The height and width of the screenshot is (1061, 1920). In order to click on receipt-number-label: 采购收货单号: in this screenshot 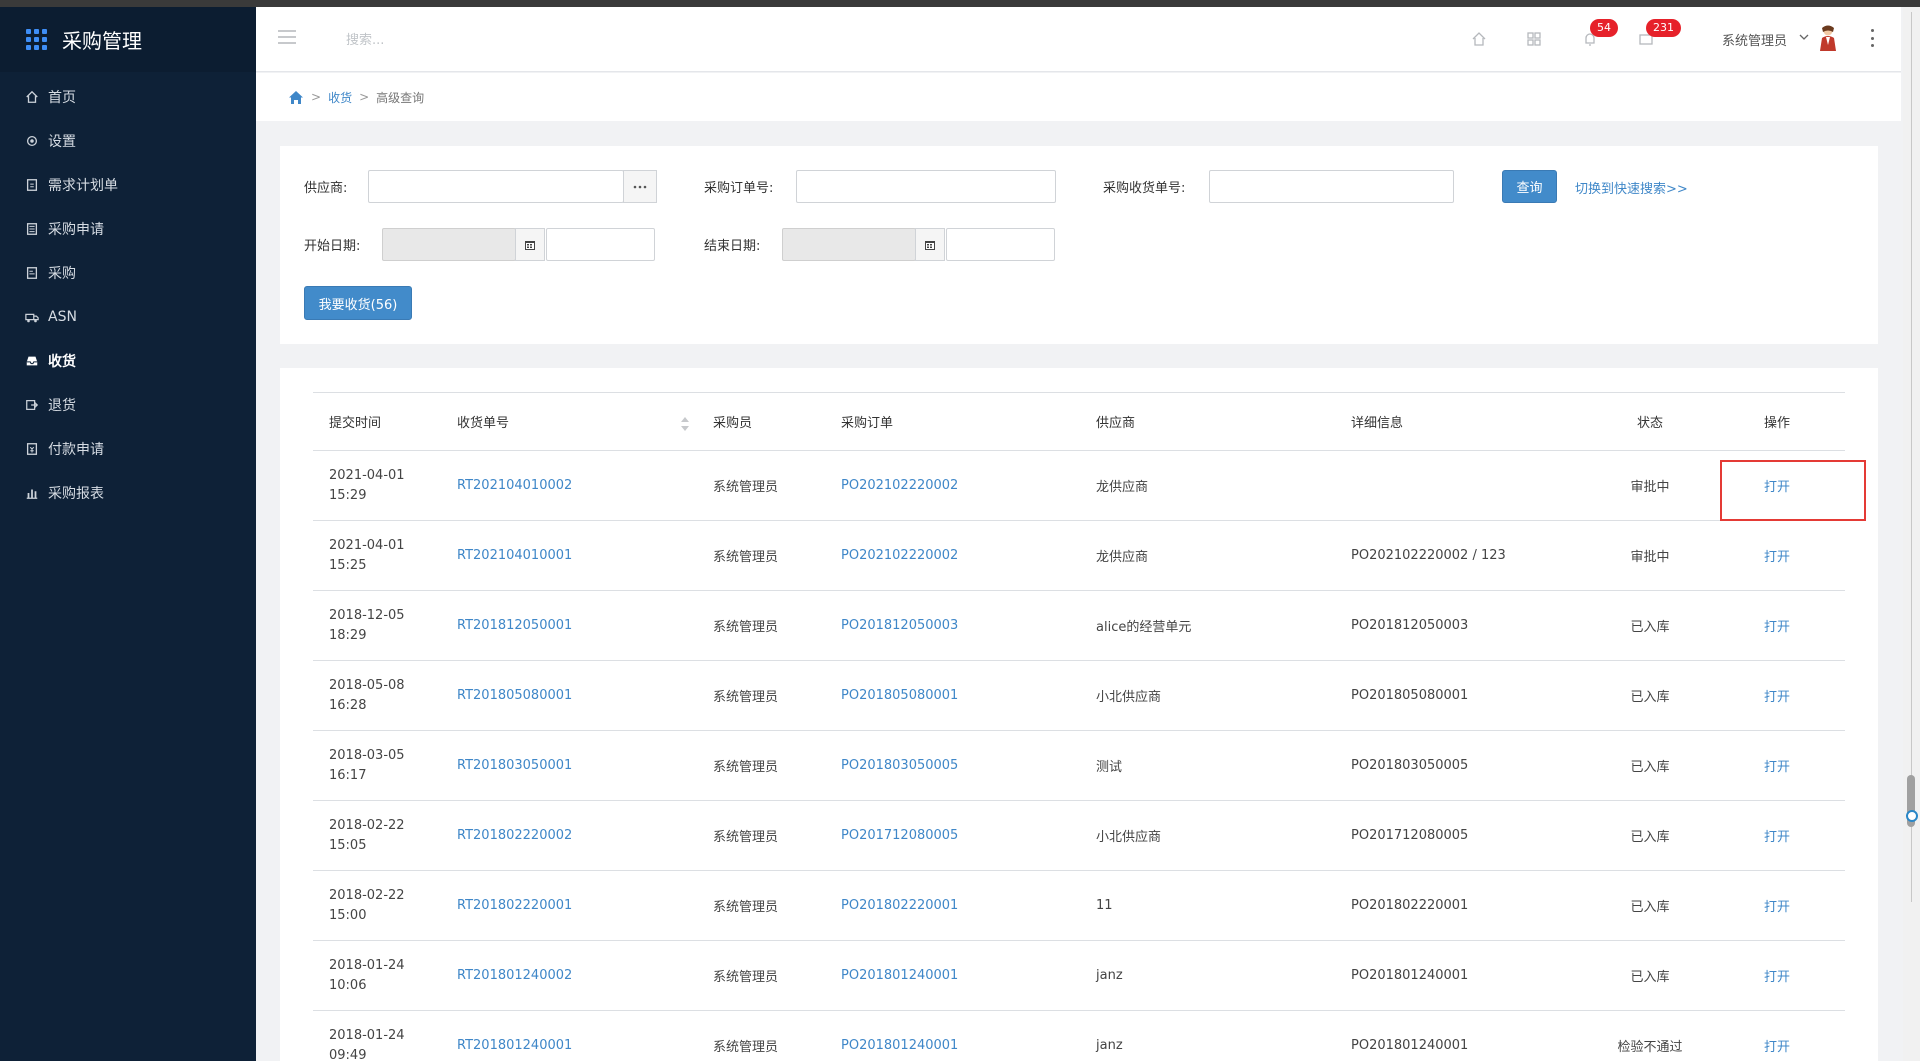, I will do `click(1144, 188)`.